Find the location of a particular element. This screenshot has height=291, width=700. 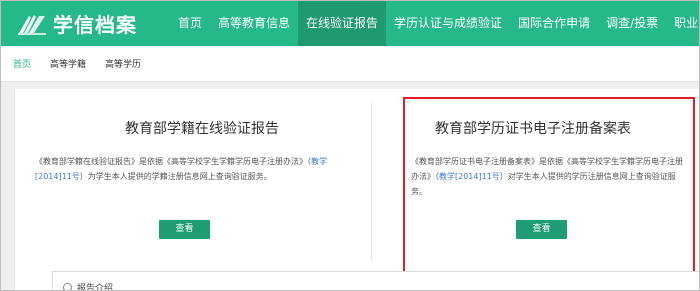

book-logo-icon is located at coordinates (32, 24).